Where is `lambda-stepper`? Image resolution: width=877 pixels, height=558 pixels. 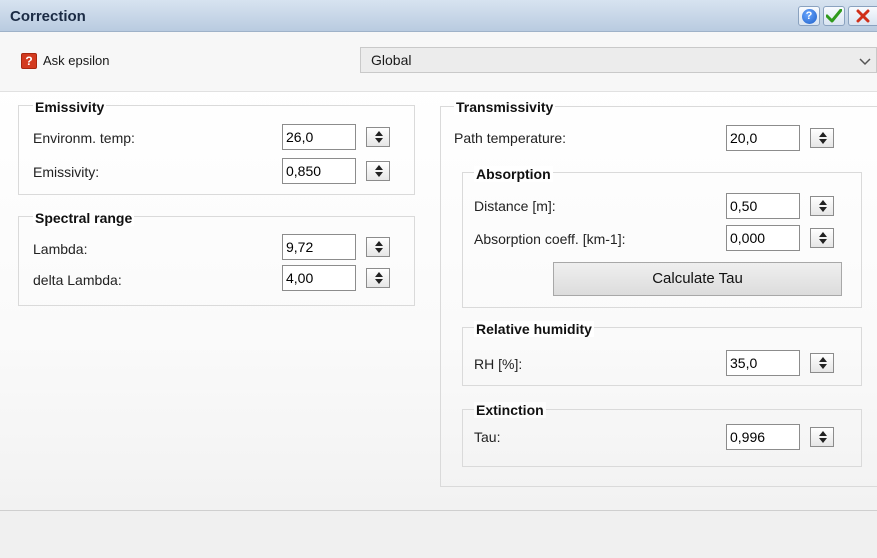 lambda-stepper is located at coordinates (336, 247).